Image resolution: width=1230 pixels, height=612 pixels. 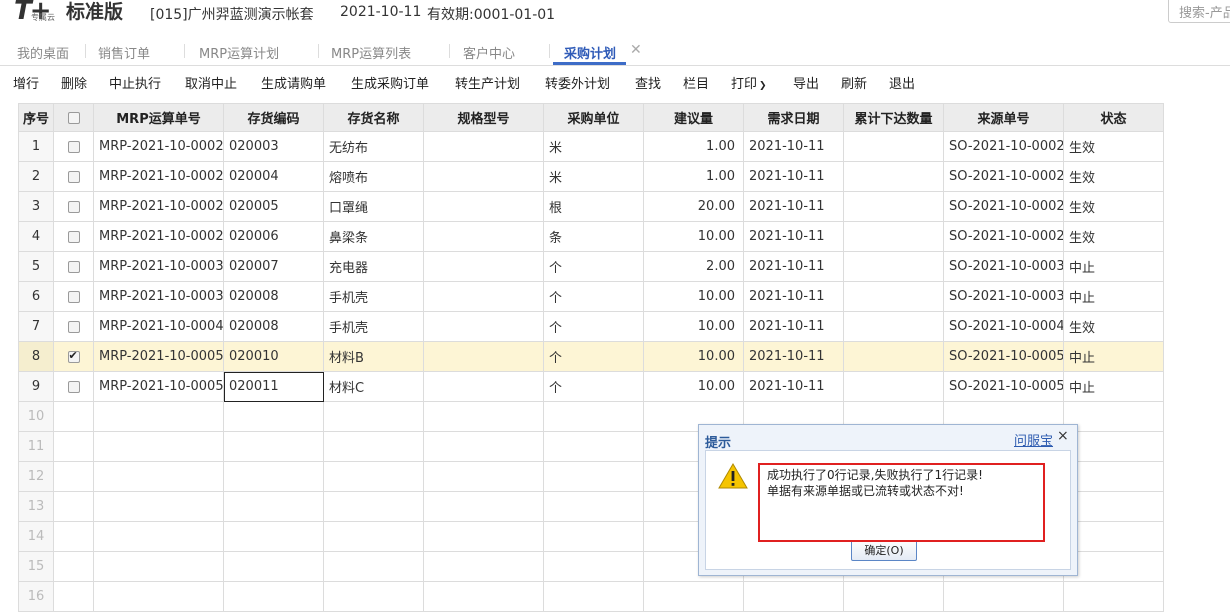 I want to click on cell-item-name: 材料C, so click(x=373, y=386).